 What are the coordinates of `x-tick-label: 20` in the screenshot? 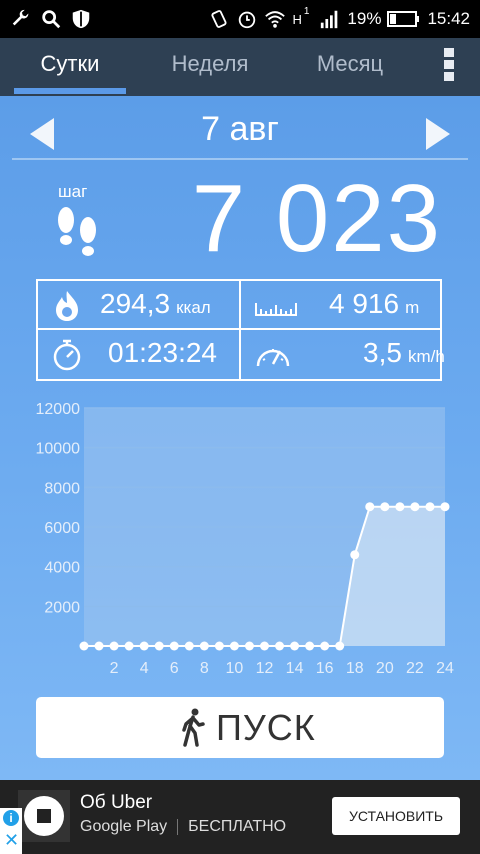 It's located at (385, 668).